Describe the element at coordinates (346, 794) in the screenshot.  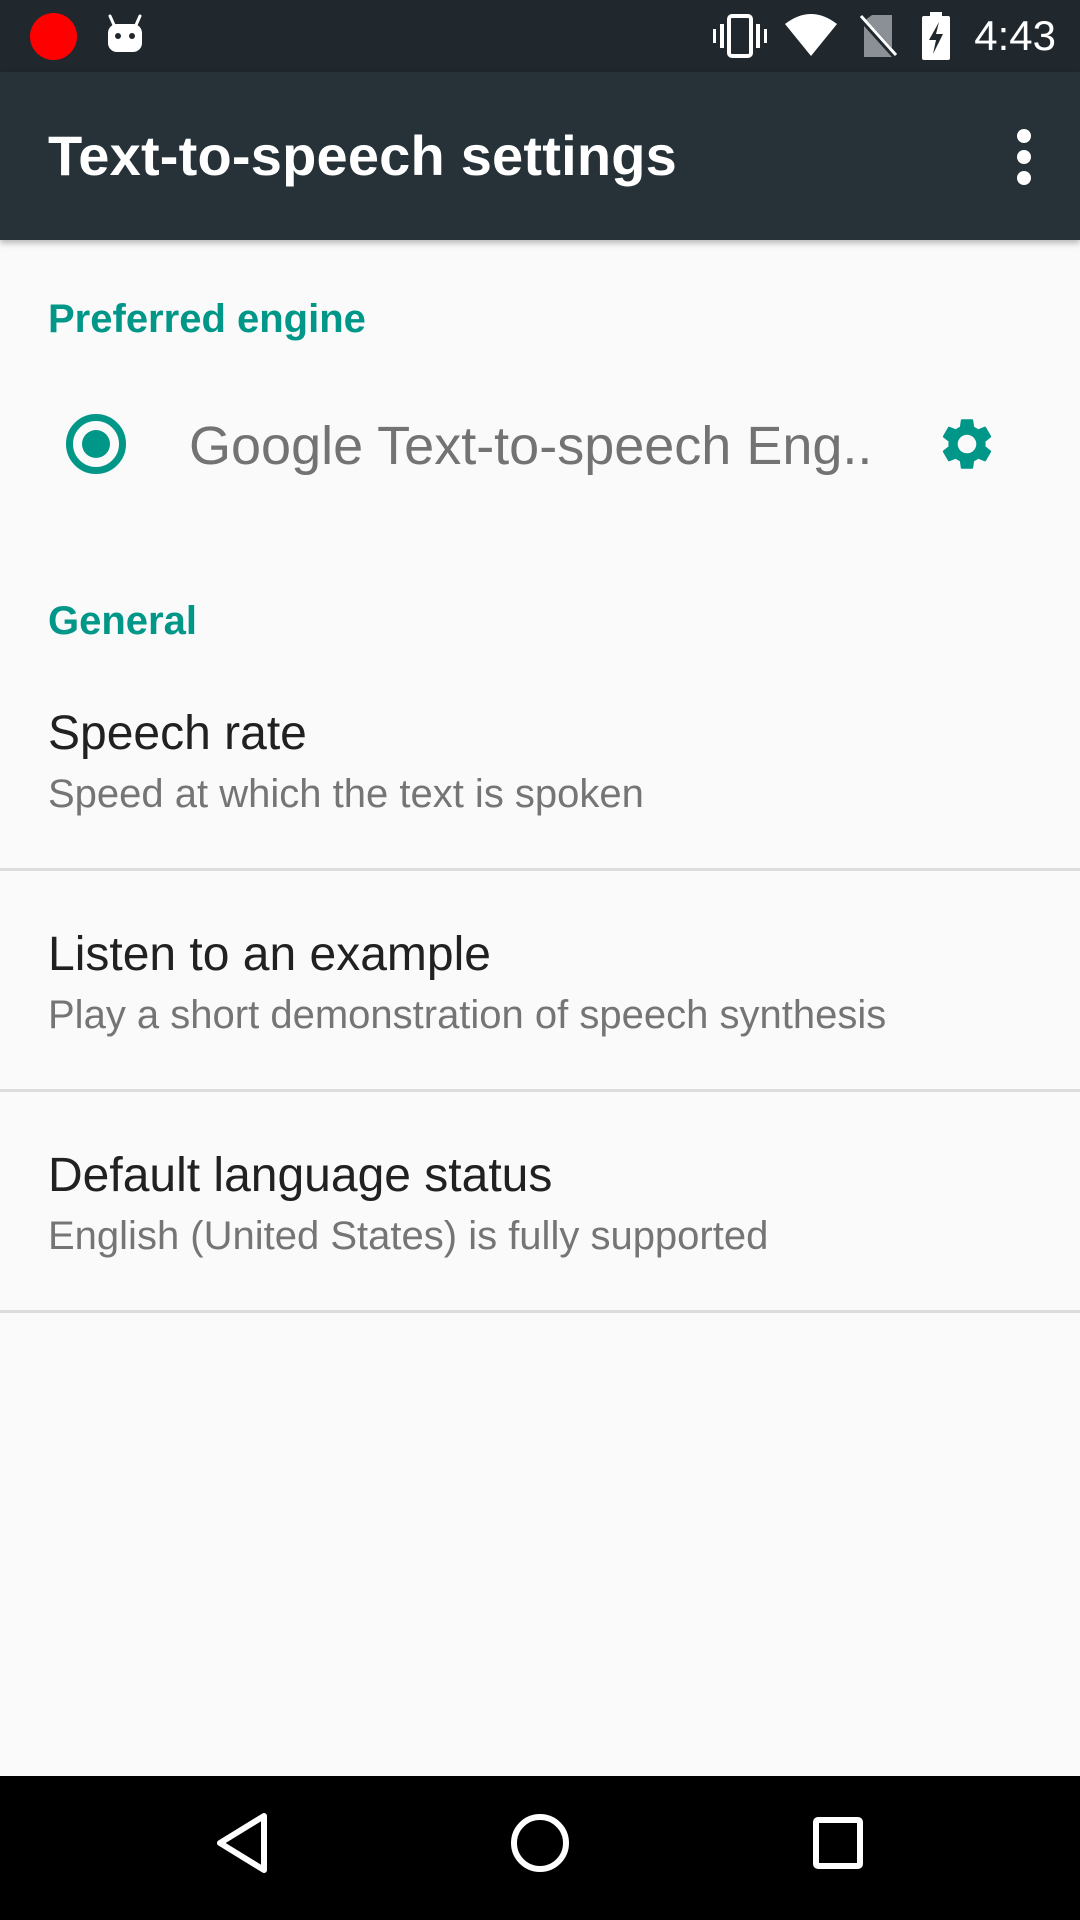
I see `item-summary: Speed at which the text is spoken` at that location.